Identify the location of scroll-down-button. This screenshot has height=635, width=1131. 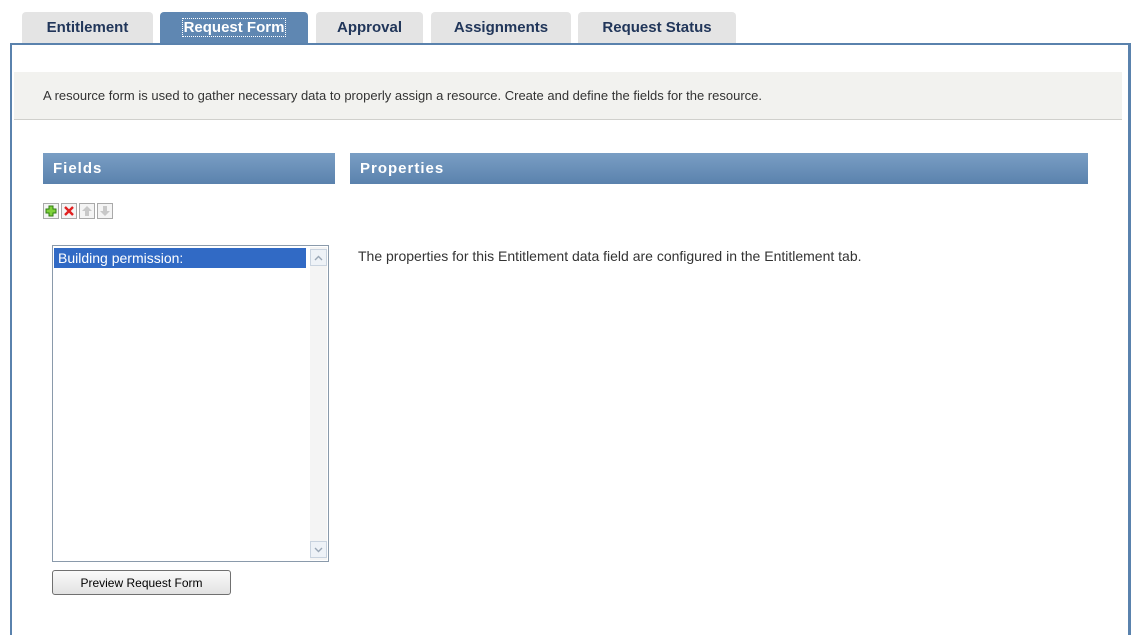
(318, 549).